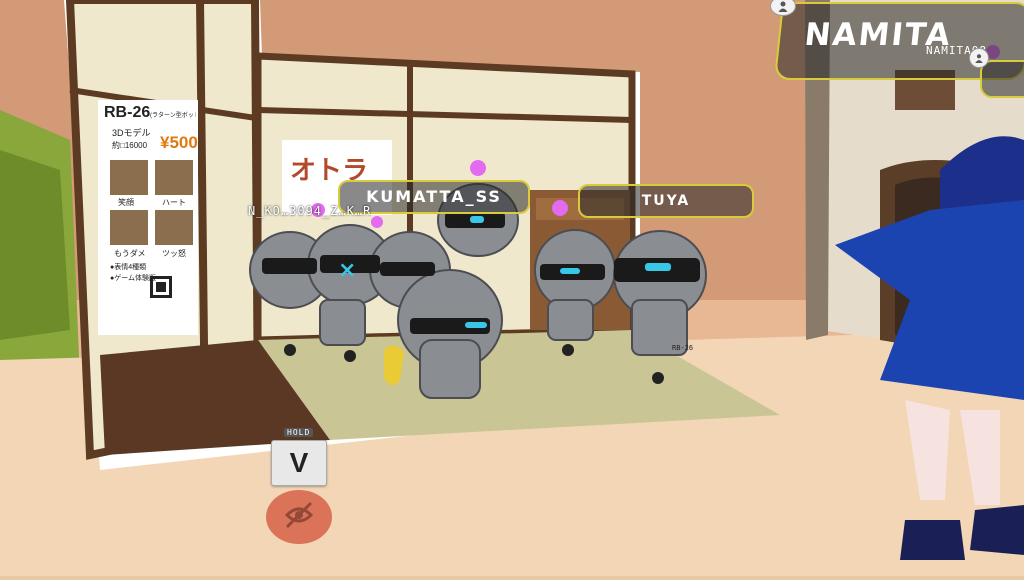 This screenshot has height=580, width=1024. What do you see at coordinates (309, 211) in the screenshot?
I see `nameplate-niko: N_KO…3094_Z…K…R` at bounding box center [309, 211].